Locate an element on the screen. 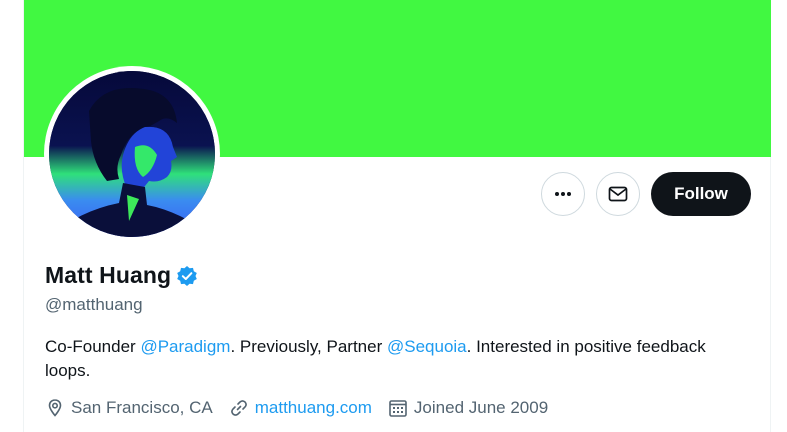 This screenshot has width=787, height=432. more-options-button is located at coordinates (563, 194).